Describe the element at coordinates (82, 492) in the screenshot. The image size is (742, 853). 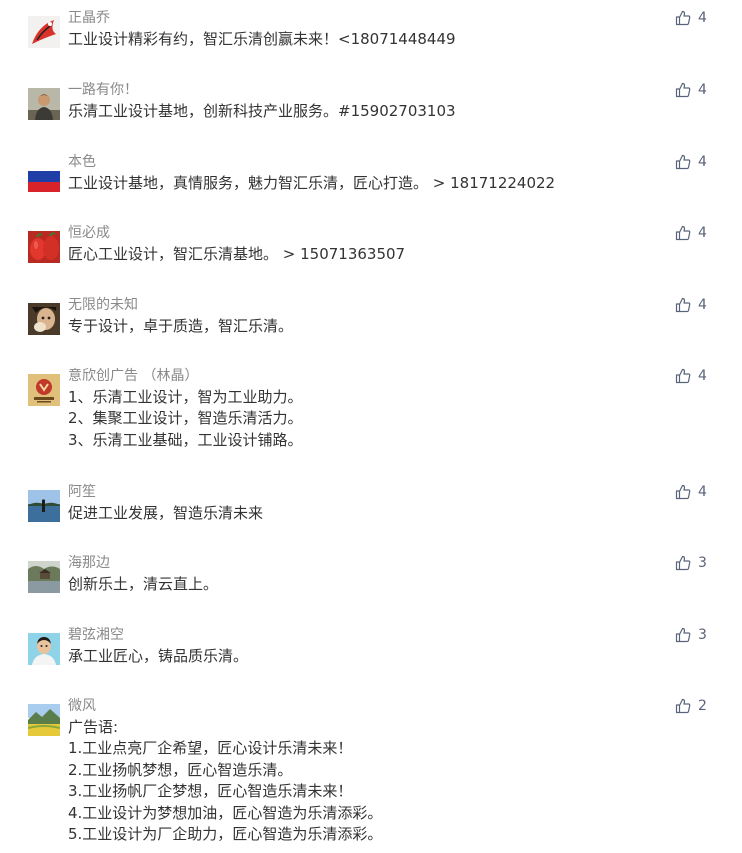
I see `comment-author: 阿笙` at that location.